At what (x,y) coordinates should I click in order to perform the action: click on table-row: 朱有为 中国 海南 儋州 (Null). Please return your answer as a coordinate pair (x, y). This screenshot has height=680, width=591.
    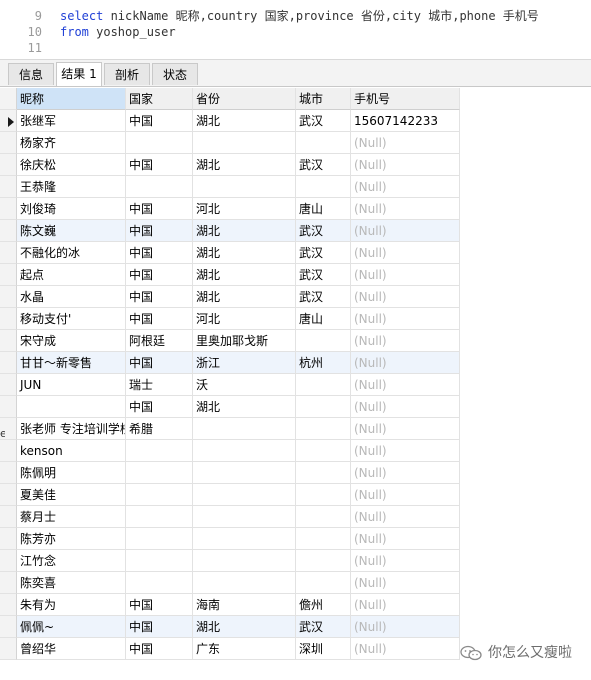
    Looking at the image, I should click on (230, 605).